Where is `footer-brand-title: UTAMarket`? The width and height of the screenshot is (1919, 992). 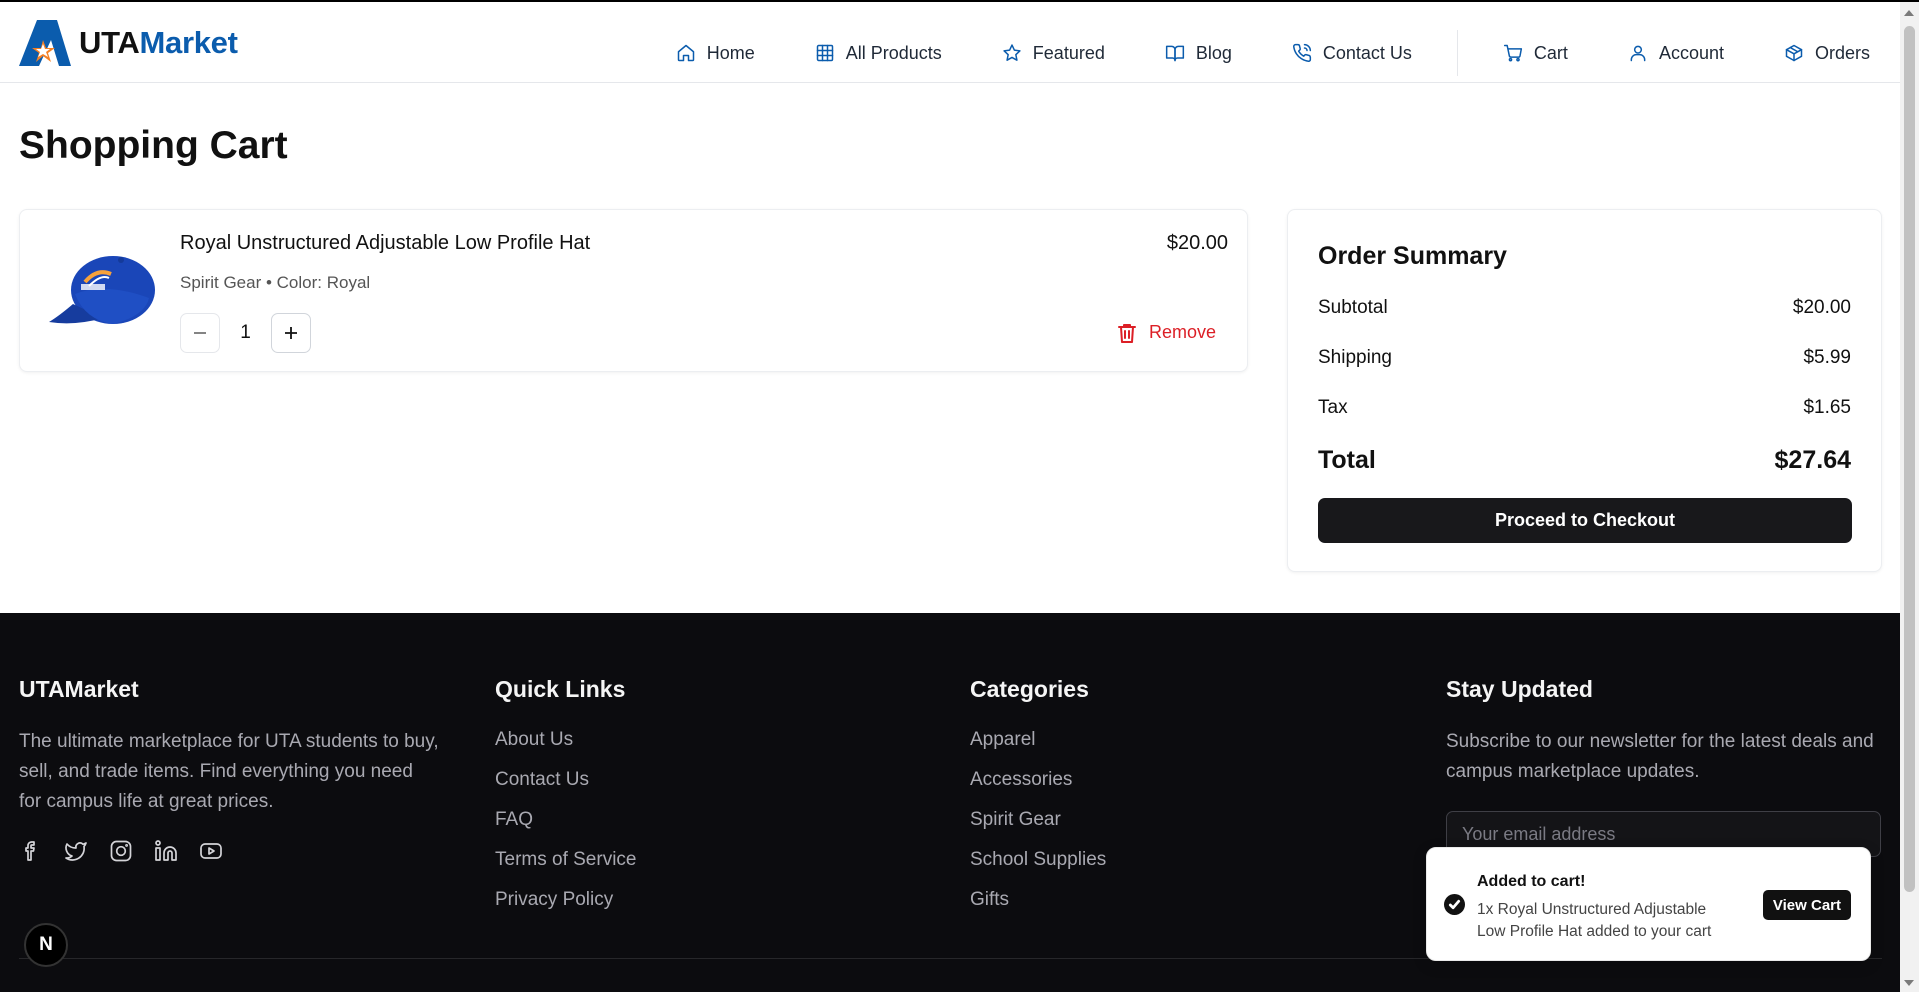 footer-brand-title: UTAMarket is located at coordinates (79, 689).